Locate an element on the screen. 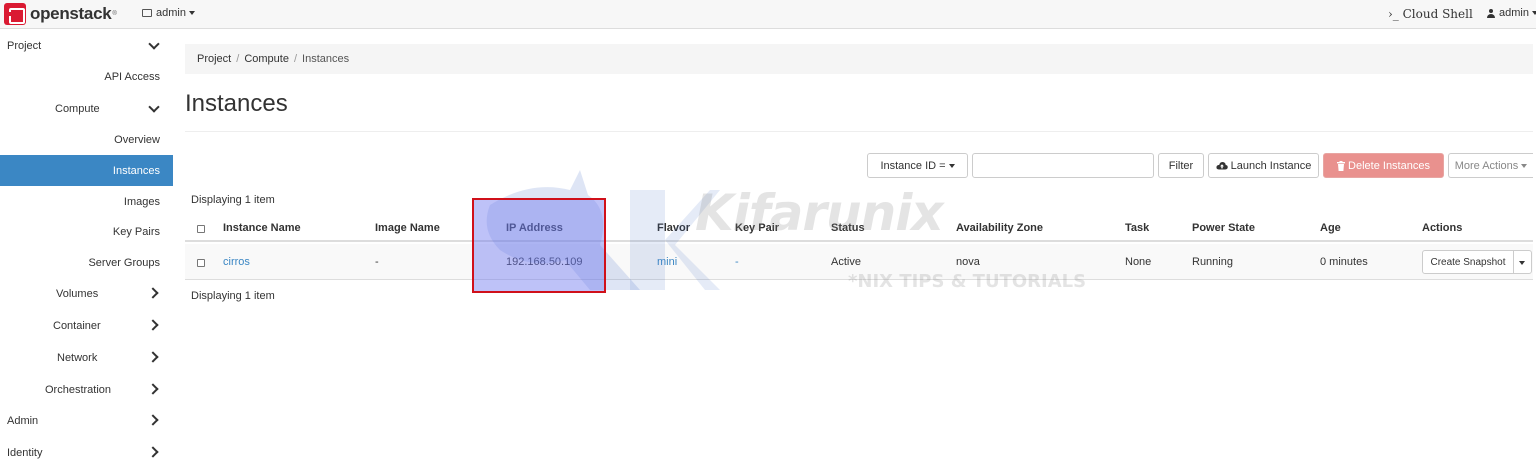 The image size is (1536, 463). cloud-shell-link: ›_ Cloud Shell is located at coordinates (1430, 14).